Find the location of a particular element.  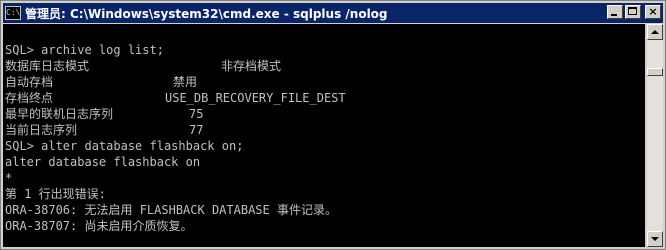

line-label: 最早的联机日志序列 is located at coordinates (59, 114).